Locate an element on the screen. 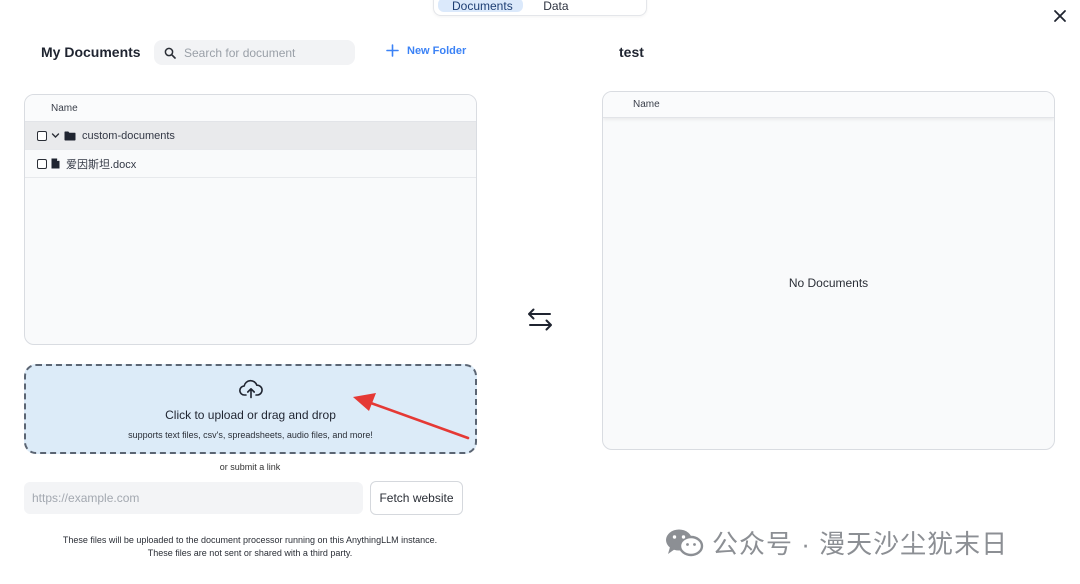  folder-name: custom-documents is located at coordinates (128, 135).